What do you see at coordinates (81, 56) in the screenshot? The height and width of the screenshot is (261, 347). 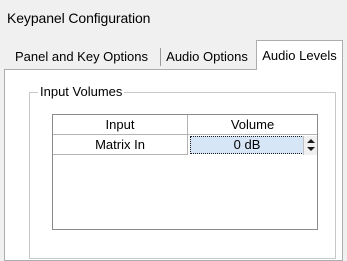 I see `tab-panel-and-key-options: Panel and Key Options` at bounding box center [81, 56].